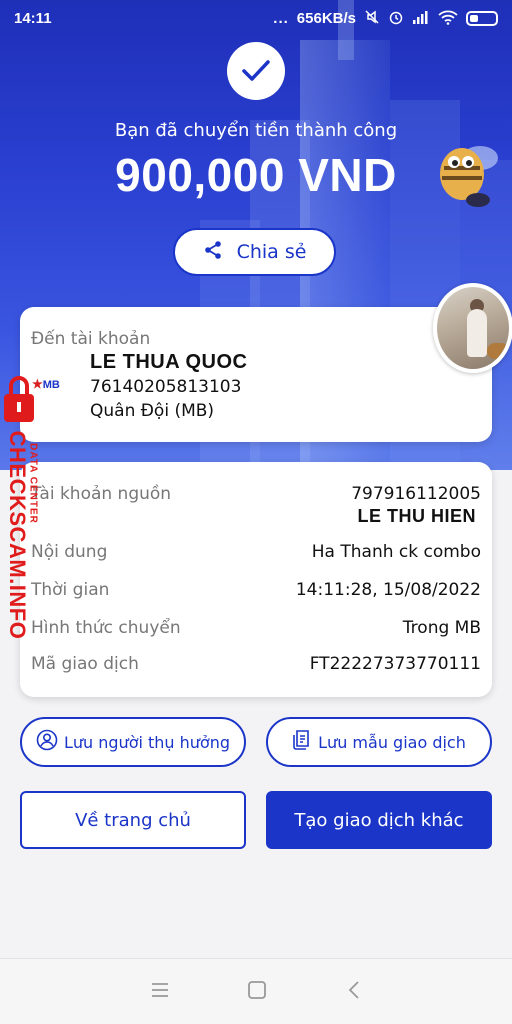 The height and width of the screenshot is (1024, 512). What do you see at coordinates (396, 552) in the screenshot?
I see `content-value: Ha Thanh ck combo` at bounding box center [396, 552].